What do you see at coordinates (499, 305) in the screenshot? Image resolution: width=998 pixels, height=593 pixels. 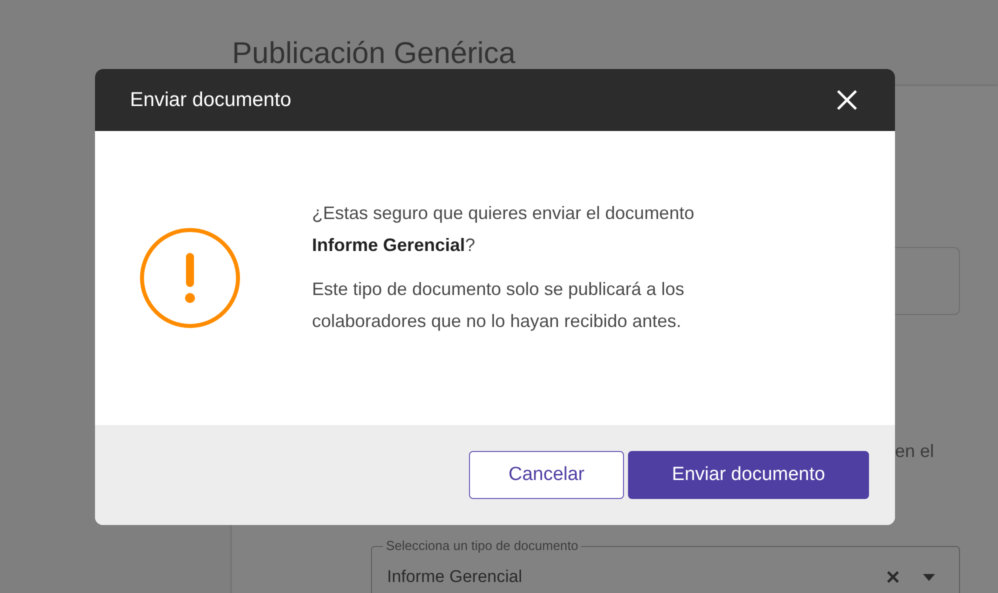 I see `info-message: Este tipo de documento solo se publicará a los colaboradores que no lo hayan recibido antes.` at bounding box center [499, 305].